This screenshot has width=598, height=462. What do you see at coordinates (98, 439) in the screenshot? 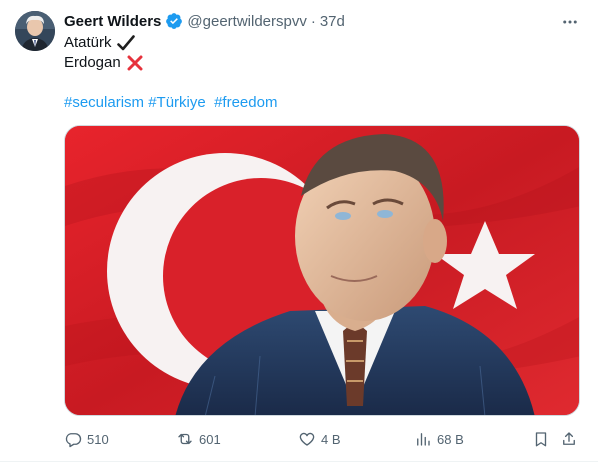
I see `reply-count: 510` at bounding box center [98, 439].